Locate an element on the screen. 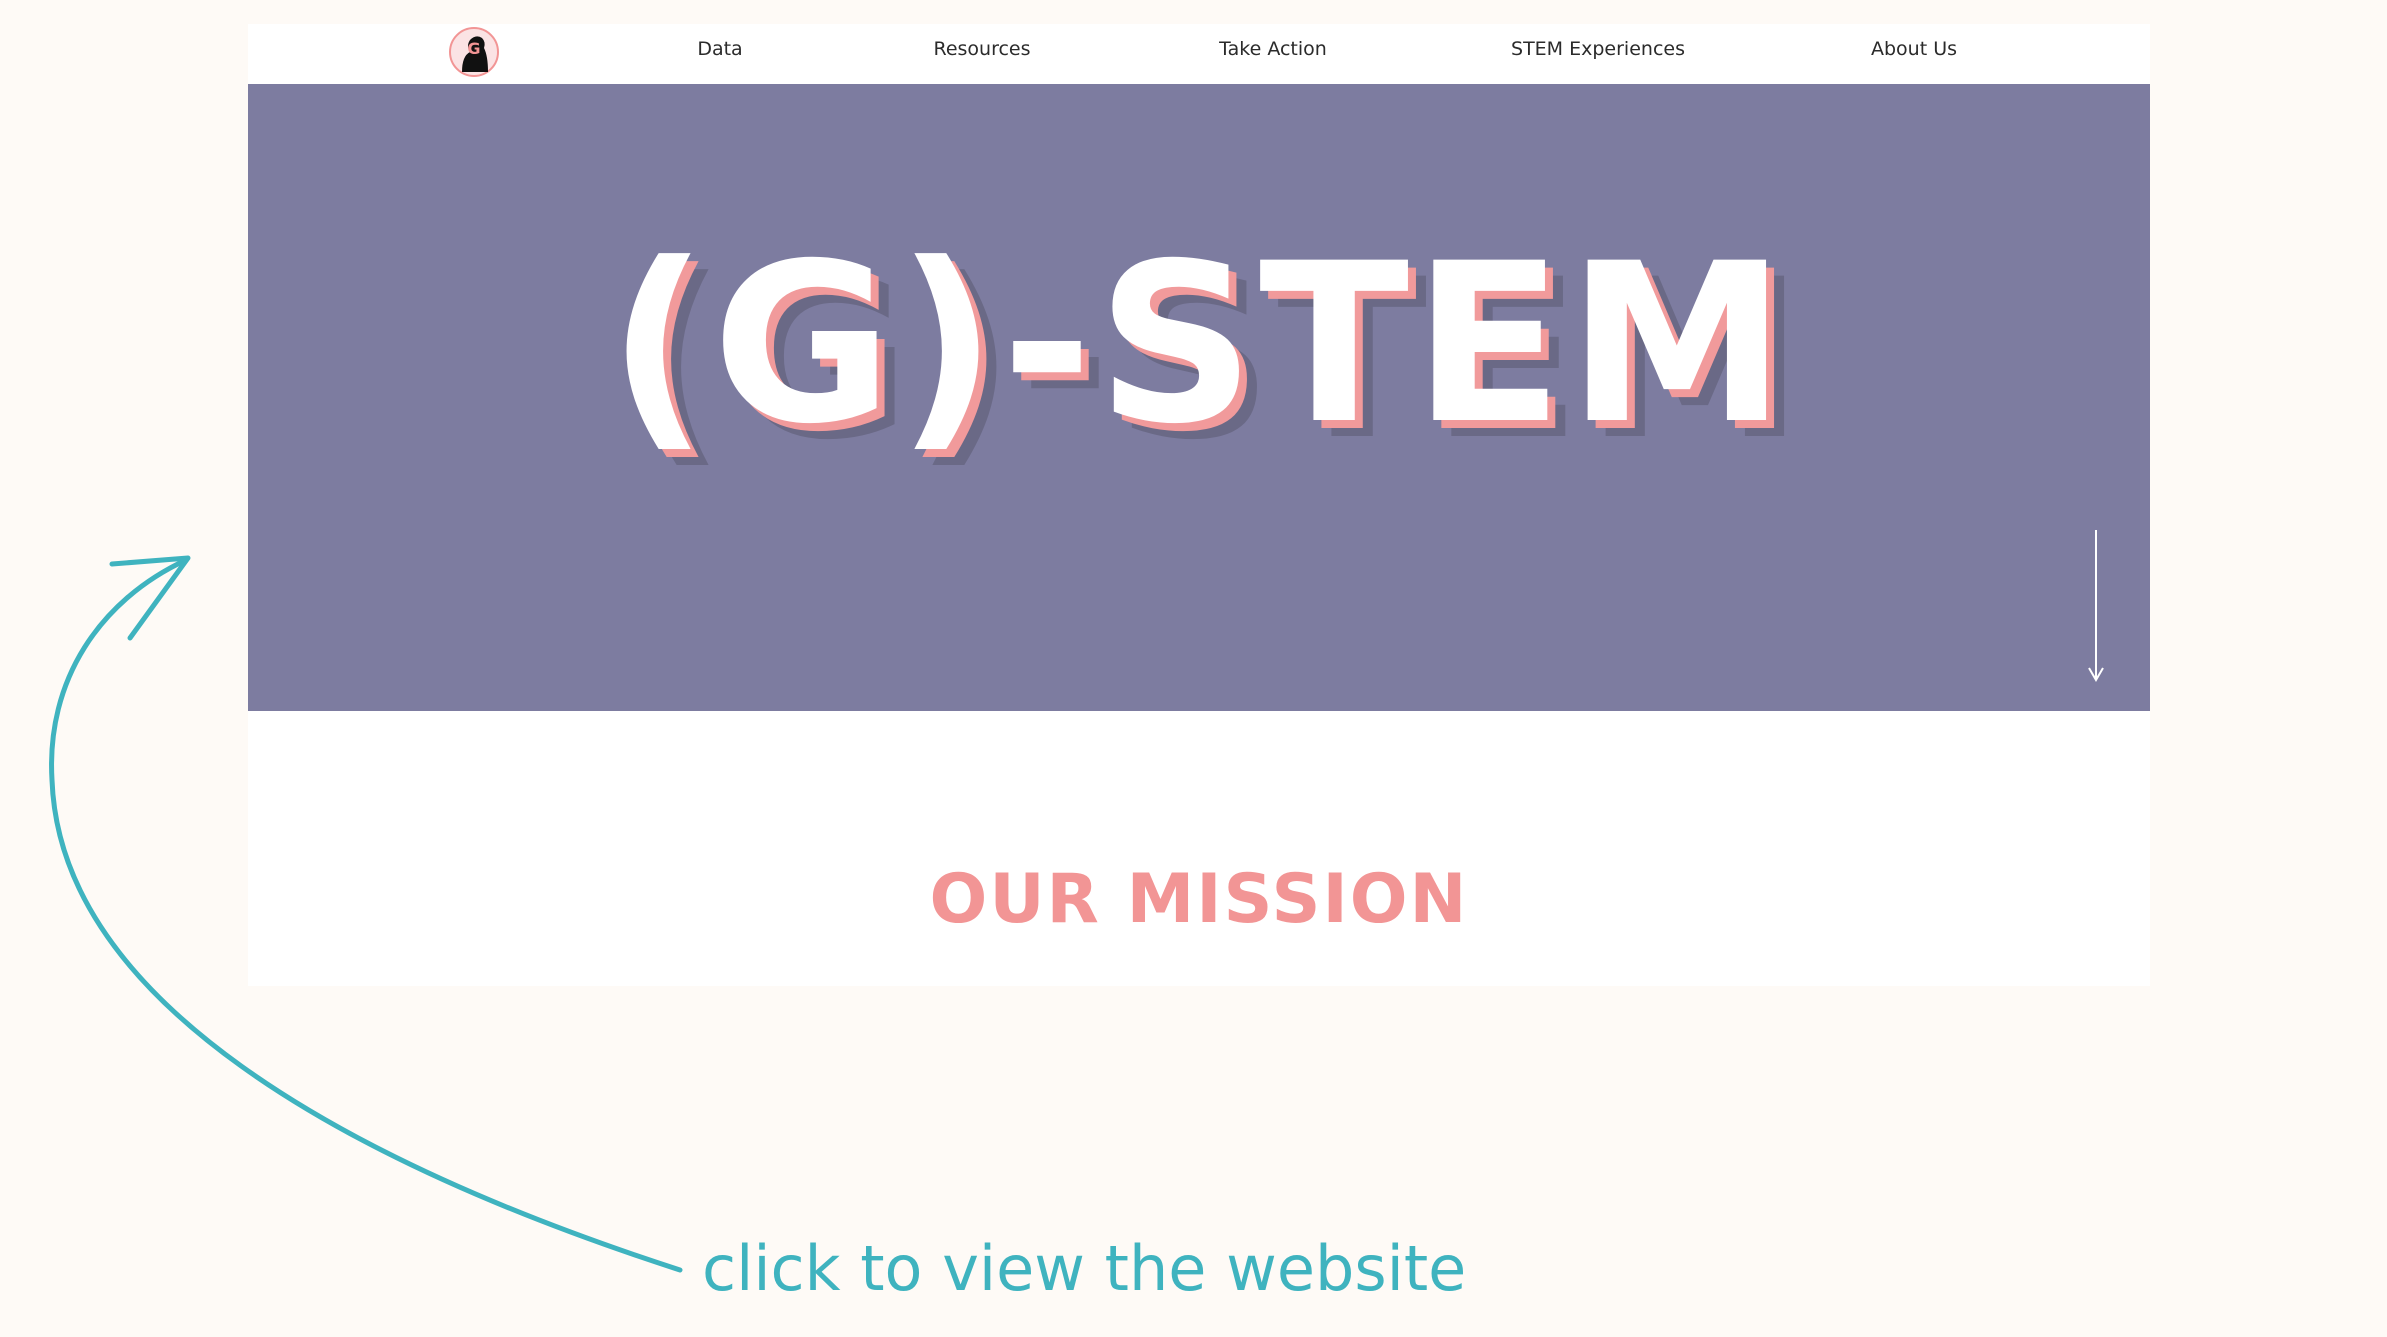  nav-about-us: About Us is located at coordinates (1914, 49).